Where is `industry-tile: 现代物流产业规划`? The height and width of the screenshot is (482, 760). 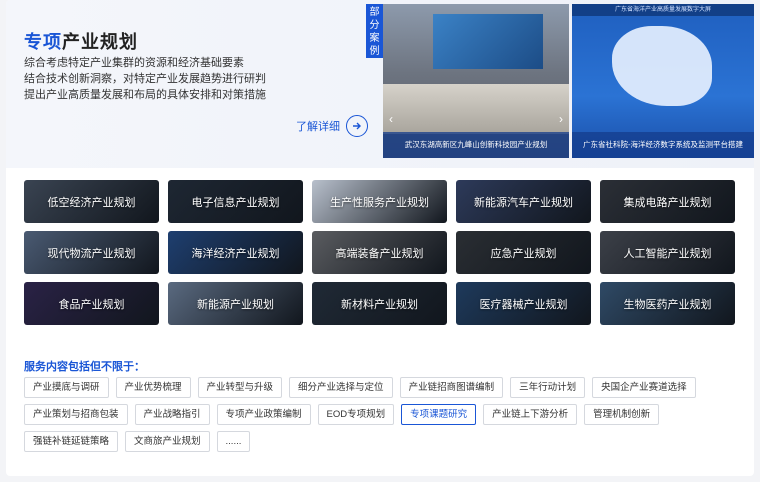 industry-tile: 现代物流产业规划 is located at coordinates (91, 252).